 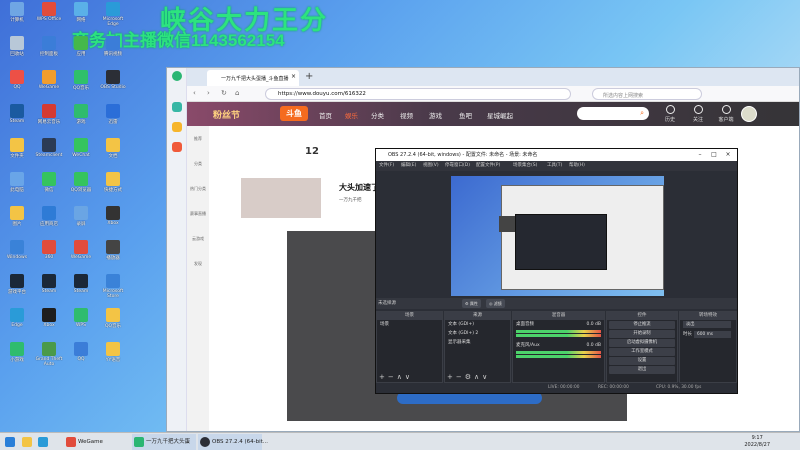 What do you see at coordinates (406, 115) in the screenshot?
I see `nav-video: 视频` at bounding box center [406, 115].